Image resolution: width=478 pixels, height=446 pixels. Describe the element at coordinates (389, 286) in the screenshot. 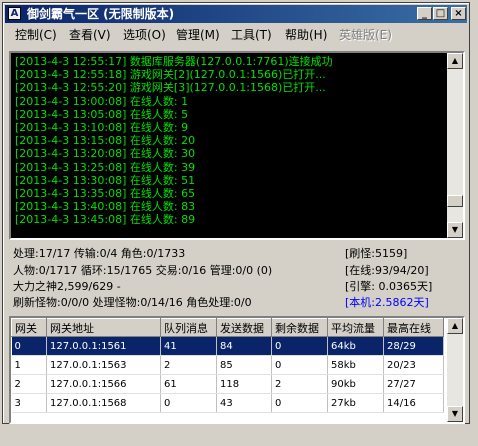

I see `stat-engine-uptime: [引擎: 0.0365天]` at that location.